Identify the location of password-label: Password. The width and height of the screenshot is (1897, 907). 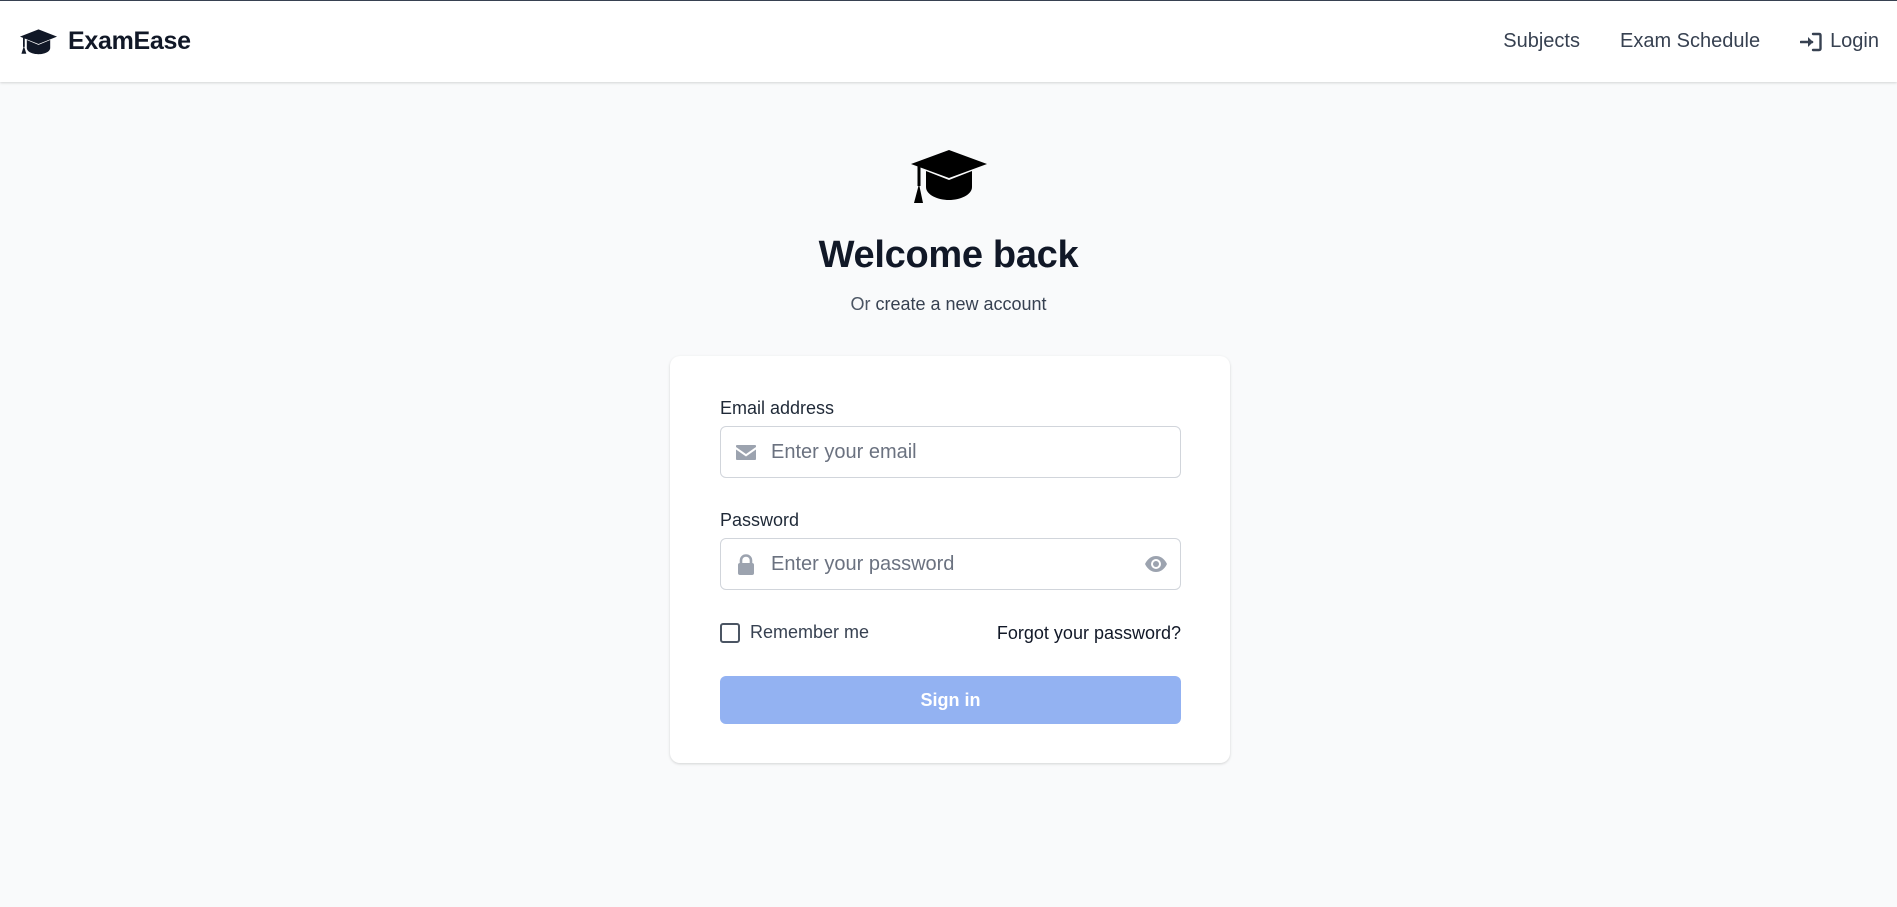
(760, 520).